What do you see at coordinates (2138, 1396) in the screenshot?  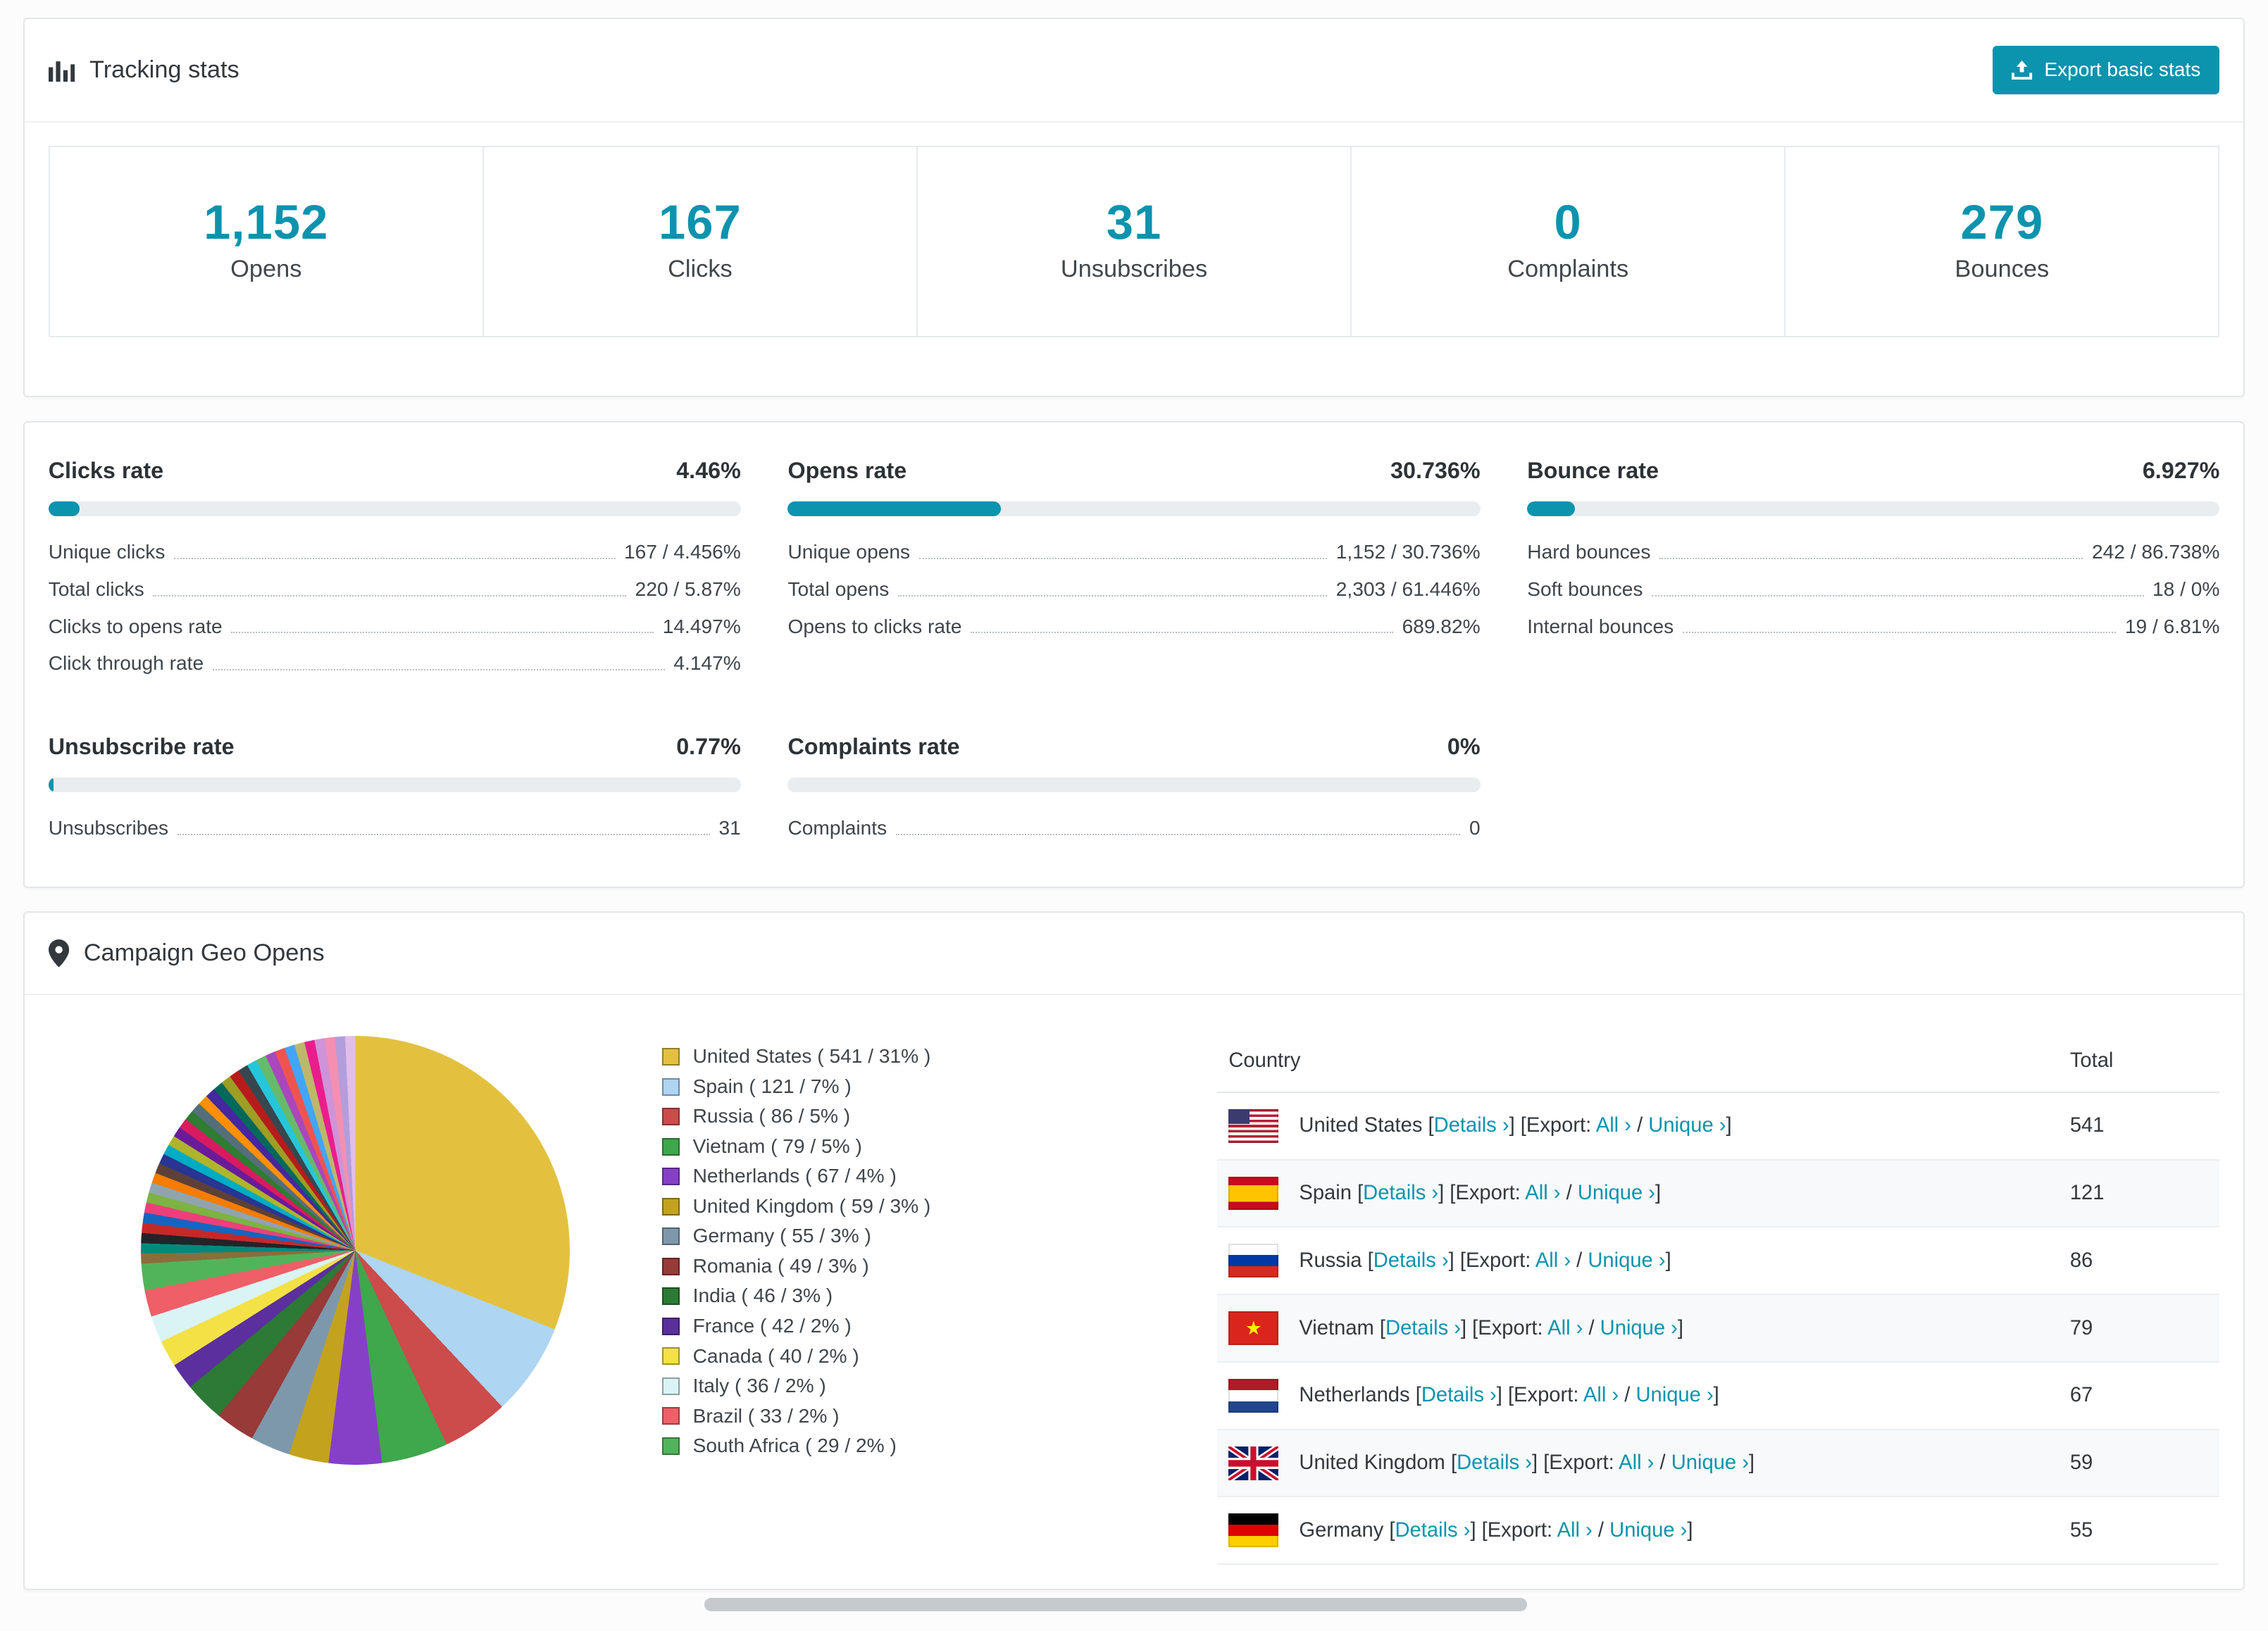 I see `row-total: 67` at bounding box center [2138, 1396].